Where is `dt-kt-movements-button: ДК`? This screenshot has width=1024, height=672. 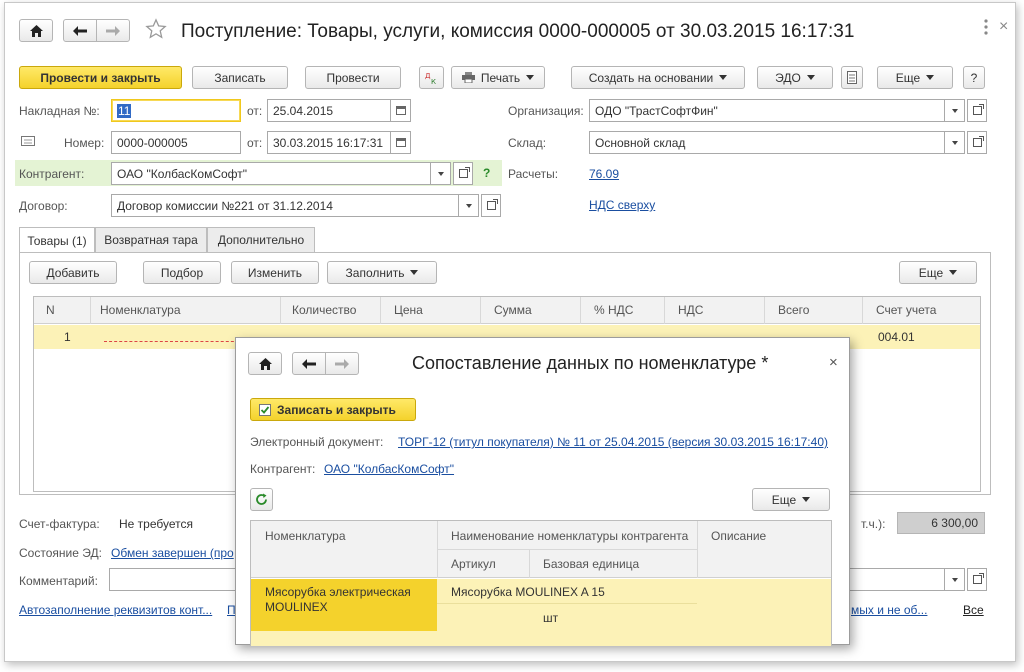 dt-kt-movements-button: ДК is located at coordinates (431, 77).